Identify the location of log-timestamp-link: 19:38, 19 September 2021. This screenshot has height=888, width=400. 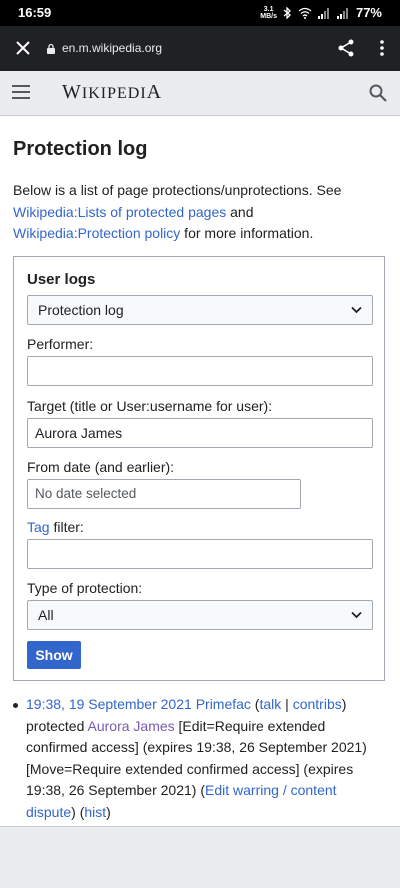
(109, 704).